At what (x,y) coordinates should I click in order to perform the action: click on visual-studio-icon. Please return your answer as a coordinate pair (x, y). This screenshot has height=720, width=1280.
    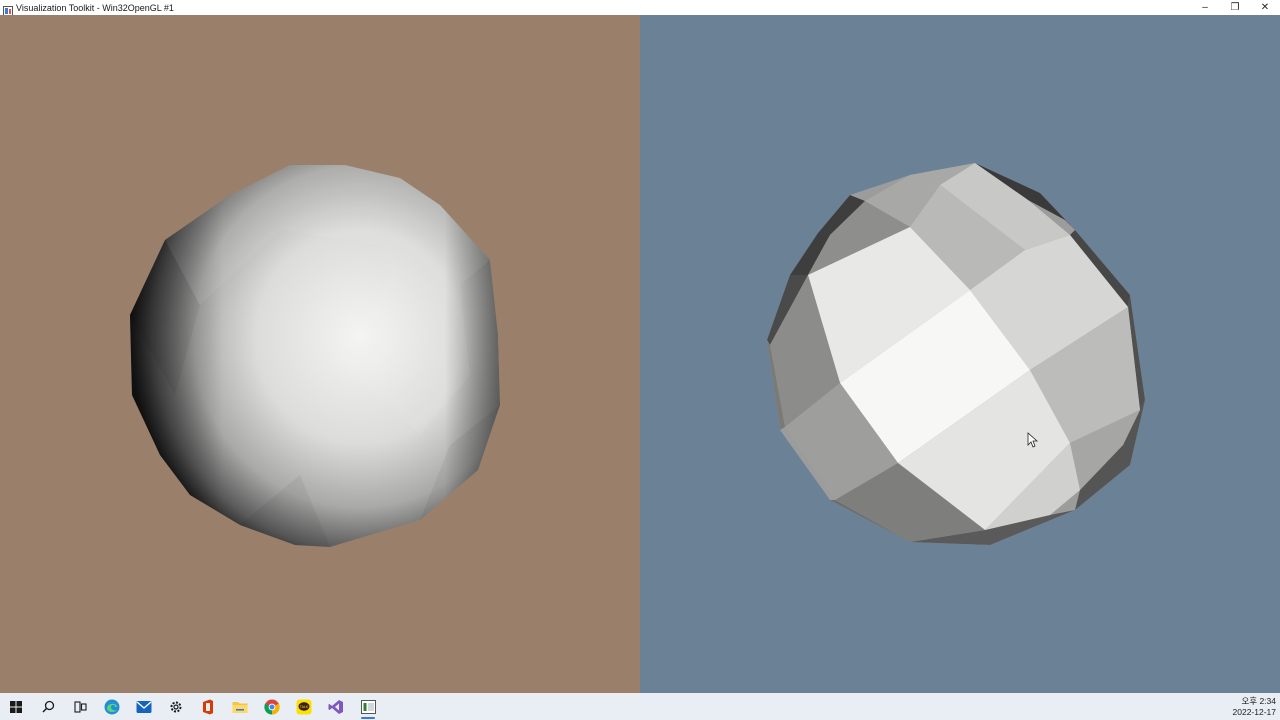
    Looking at the image, I should click on (336, 706).